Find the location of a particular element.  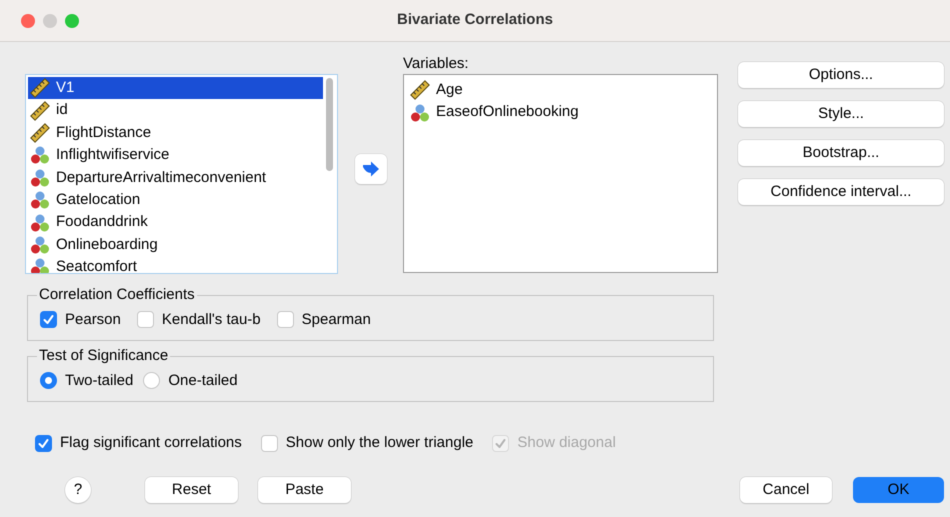

variable-item: Seatcomfort is located at coordinates (175, 264).